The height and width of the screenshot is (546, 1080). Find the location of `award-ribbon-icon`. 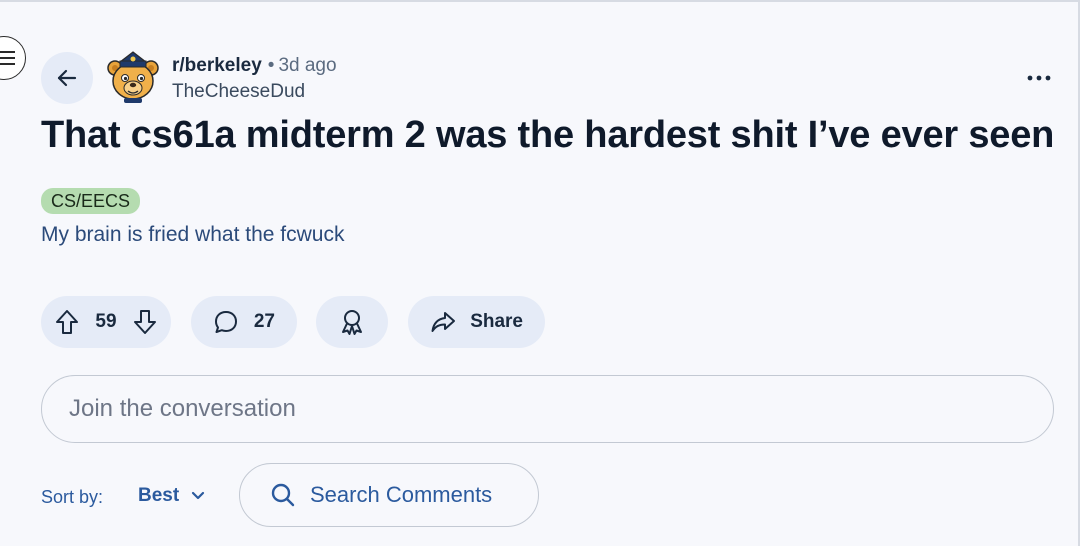

award-ribbon-icon is located at coordinates (352, 322).